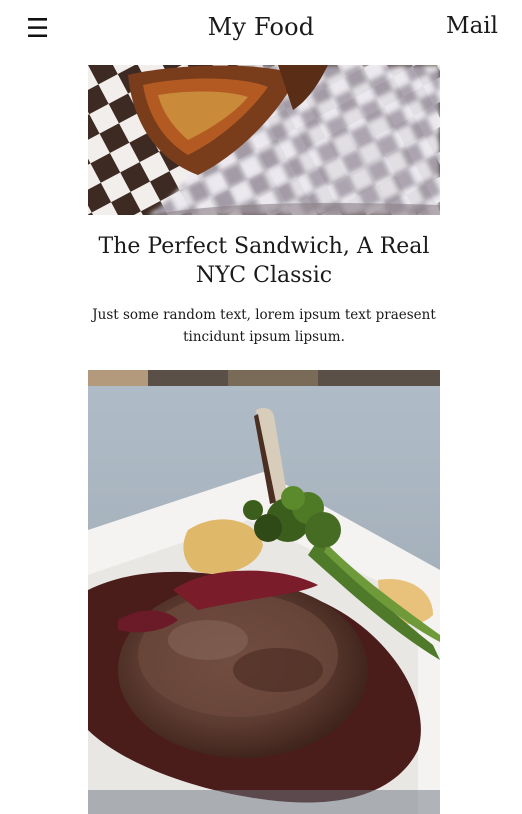  What do you see at coordinates (264, 261) in the screenshot?
I see `card-title: The Perfect Sandwich, A Real NYC Classic` at bounding box center [264, 261].